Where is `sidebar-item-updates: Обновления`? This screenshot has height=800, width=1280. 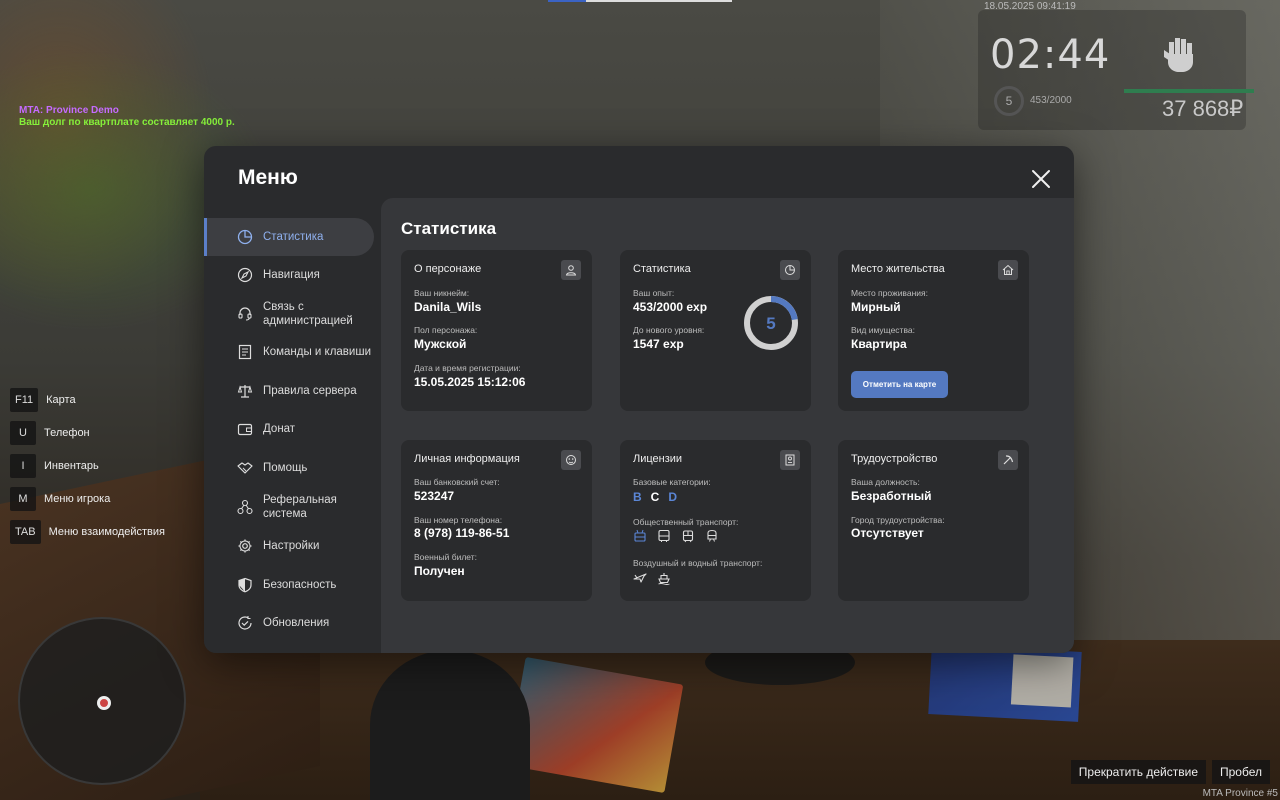
sidebar-item-updates: Обновления is located at coordinates (289, 623).